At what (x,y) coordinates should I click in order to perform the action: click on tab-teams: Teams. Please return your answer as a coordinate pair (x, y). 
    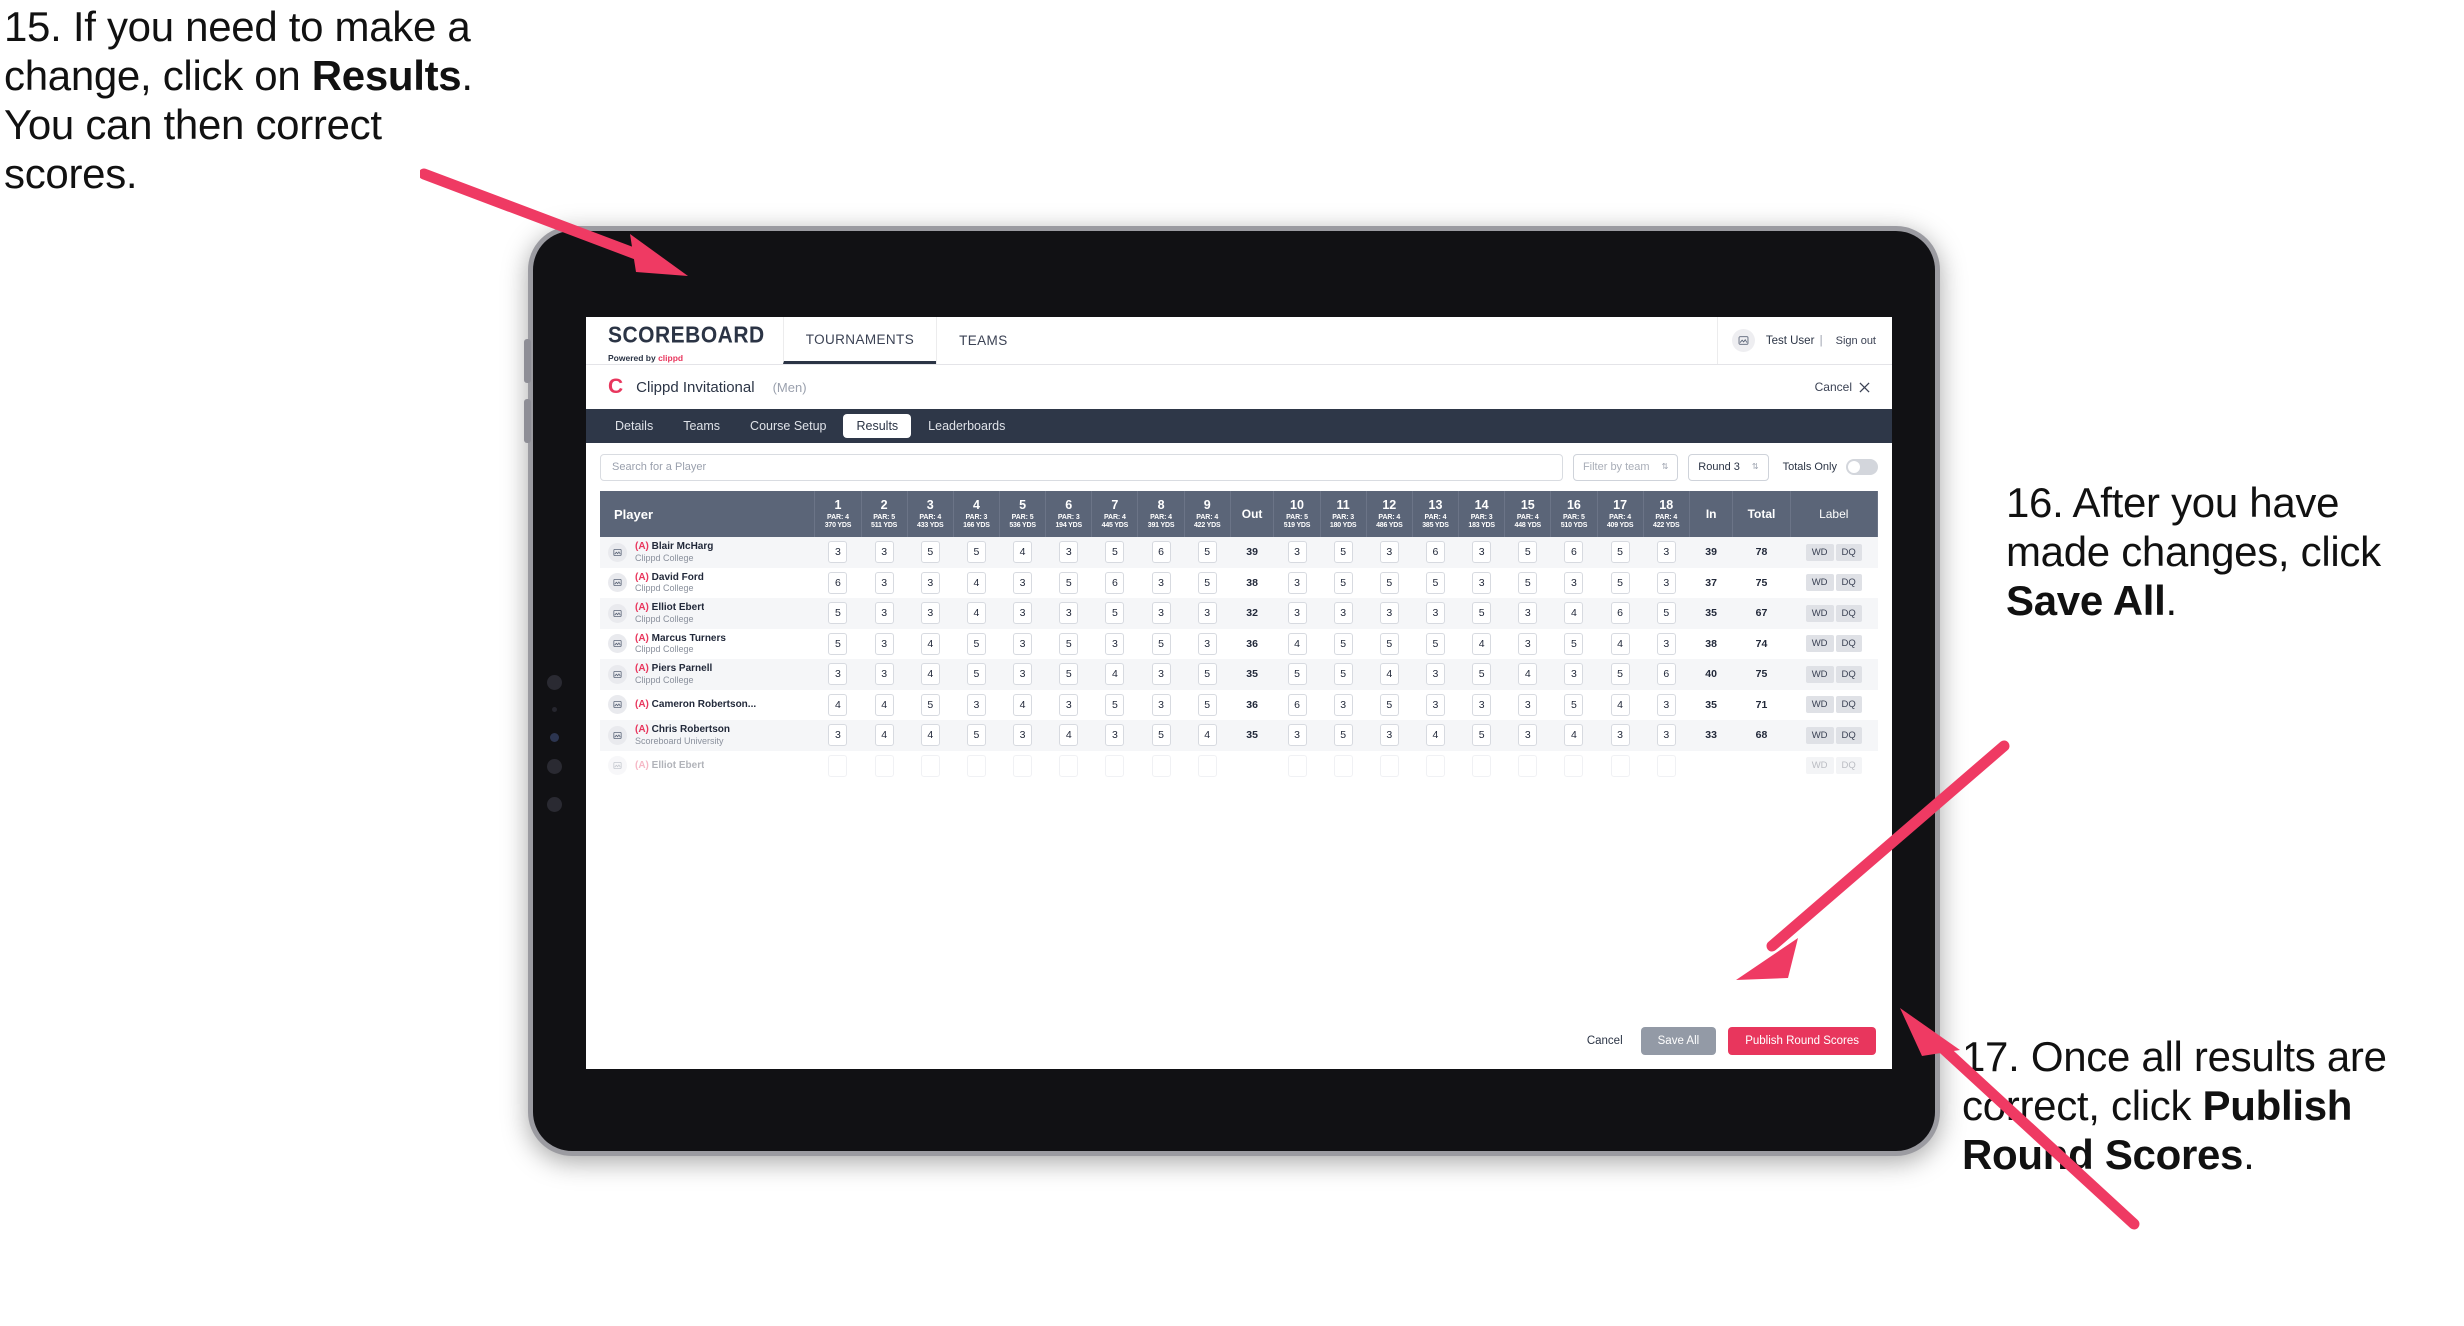
    Looking at the image, I should click on (701, 426).